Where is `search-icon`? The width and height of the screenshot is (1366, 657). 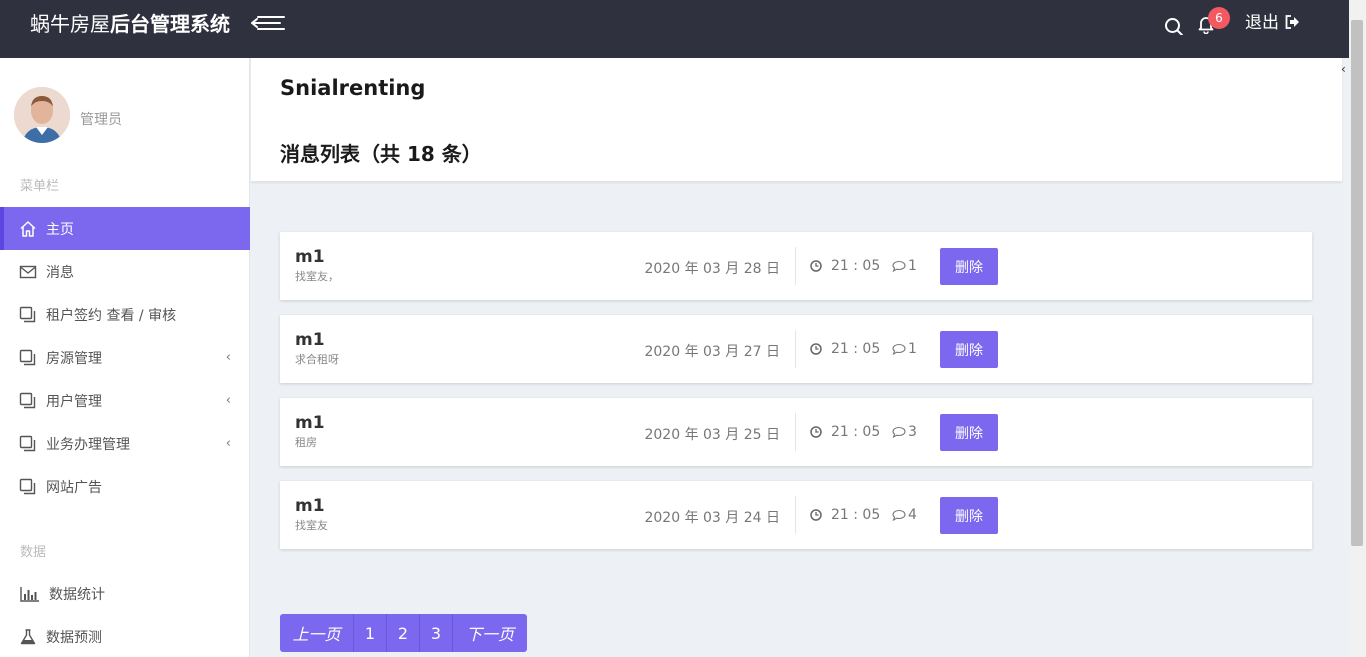
search-icon is located at coordinates (1174, 25).